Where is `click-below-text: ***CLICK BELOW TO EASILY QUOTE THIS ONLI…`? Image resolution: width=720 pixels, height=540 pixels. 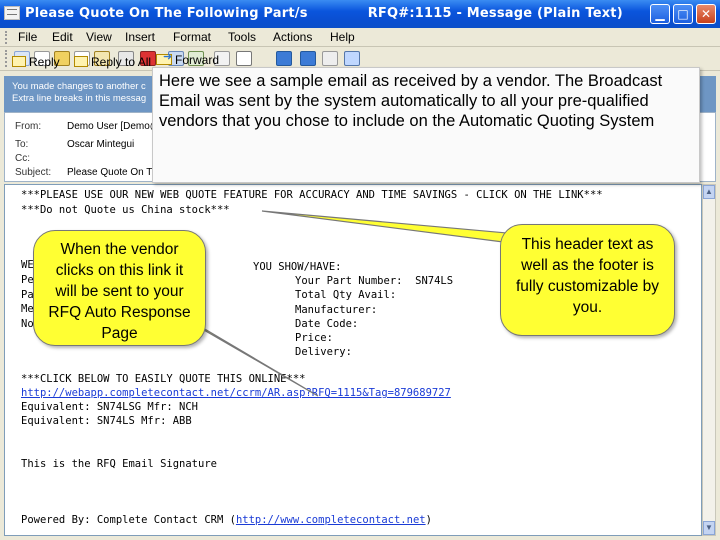 click-below-text: ***CLICK BELOW TO EASILY QUOTE THIS ONLI… is located at coordinates (163, 379).